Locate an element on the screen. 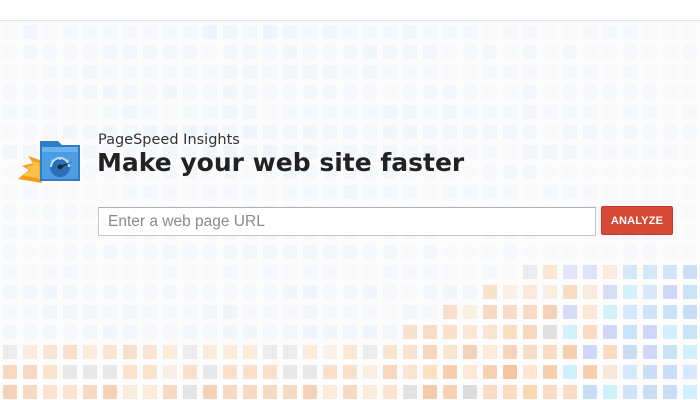 This screenshot has width=700, height=400. analyze-button: ANALYZE is located at coordinates (637, 220).